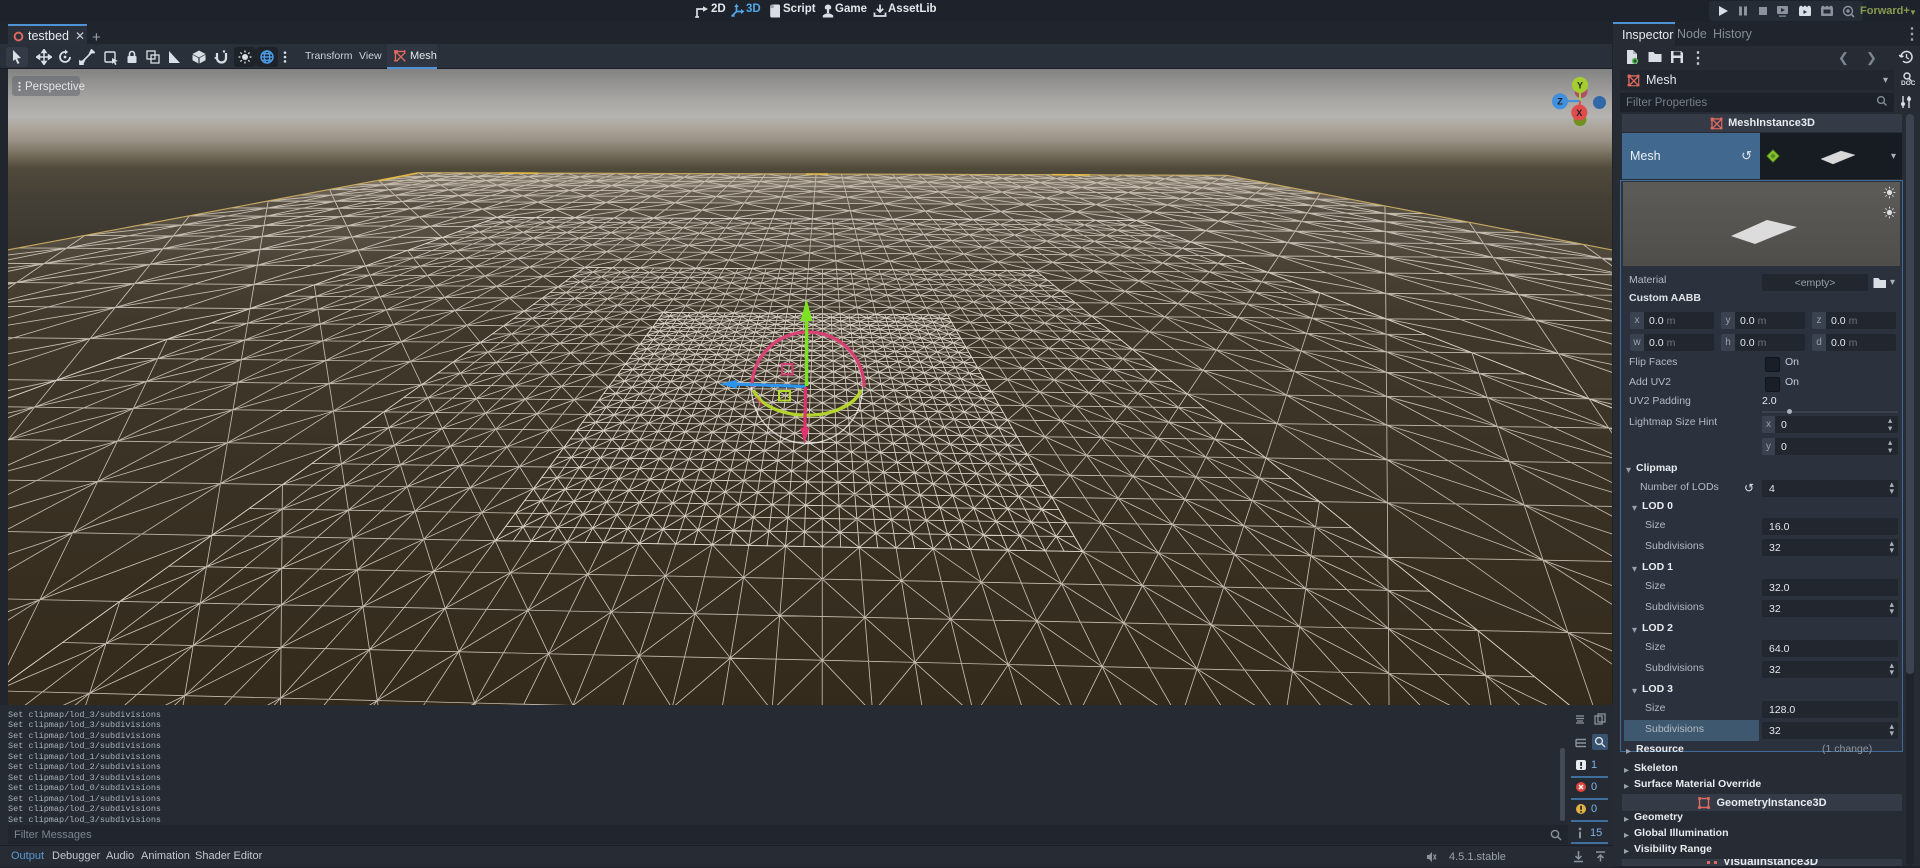 The height and width of the screenshot is (868, 1920). I want to click on svg-text: DOC, so click(1908, 83).